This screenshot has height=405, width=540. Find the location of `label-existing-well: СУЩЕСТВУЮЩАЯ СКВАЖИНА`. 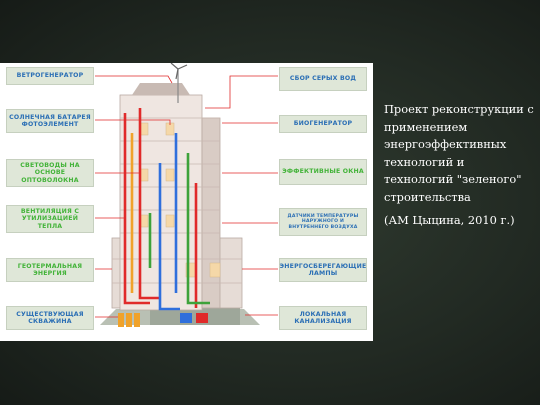

label-existing-well: СУЩЕСТВУЮЩАЯ СКВАЖИНА is located at coordinates (50, 318).